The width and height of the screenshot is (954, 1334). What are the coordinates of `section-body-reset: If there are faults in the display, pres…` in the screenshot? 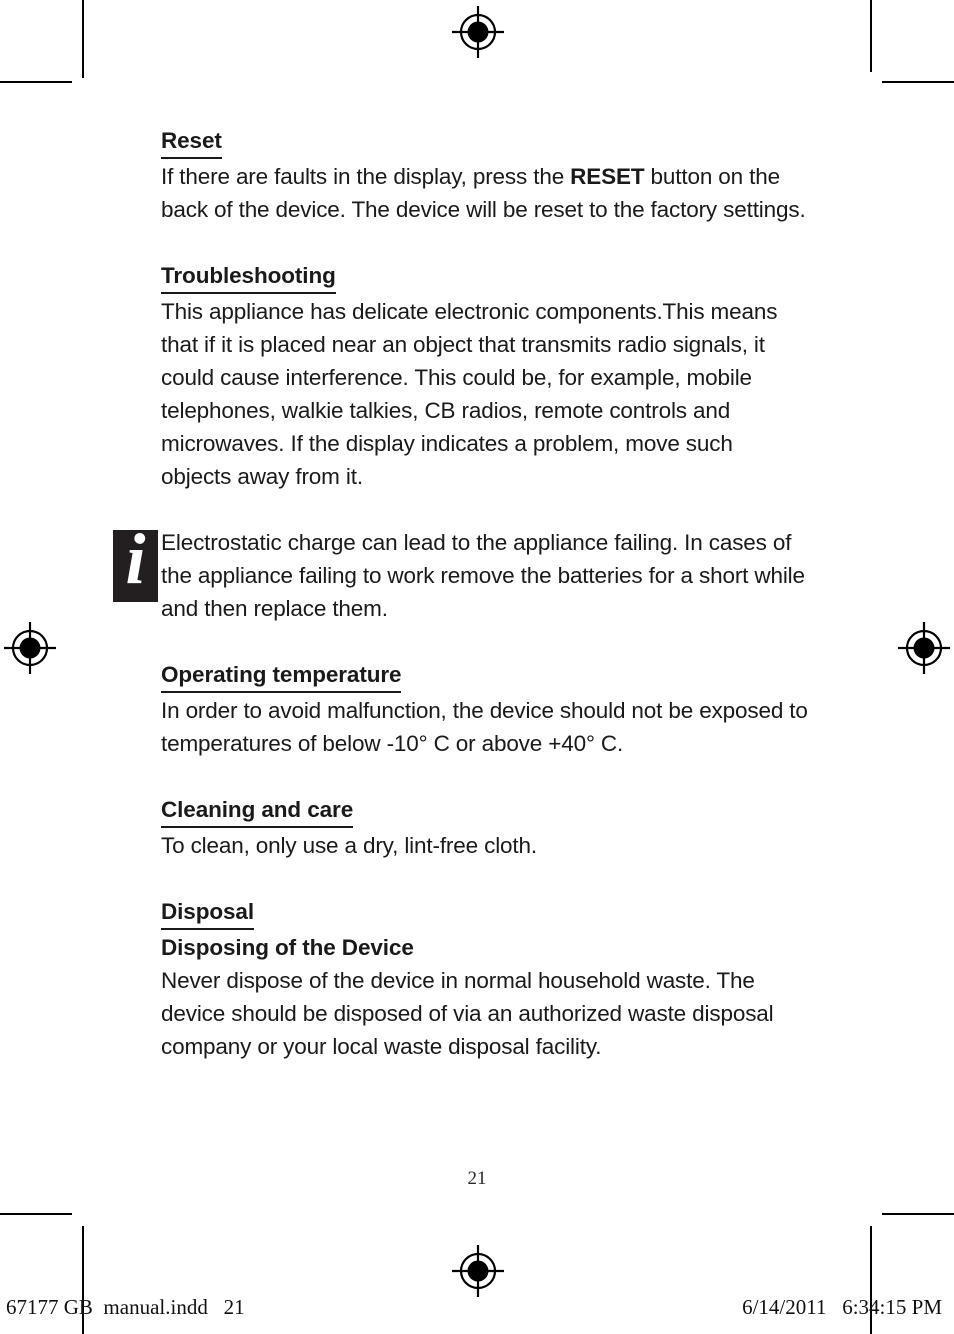 It's located at (485, 193).